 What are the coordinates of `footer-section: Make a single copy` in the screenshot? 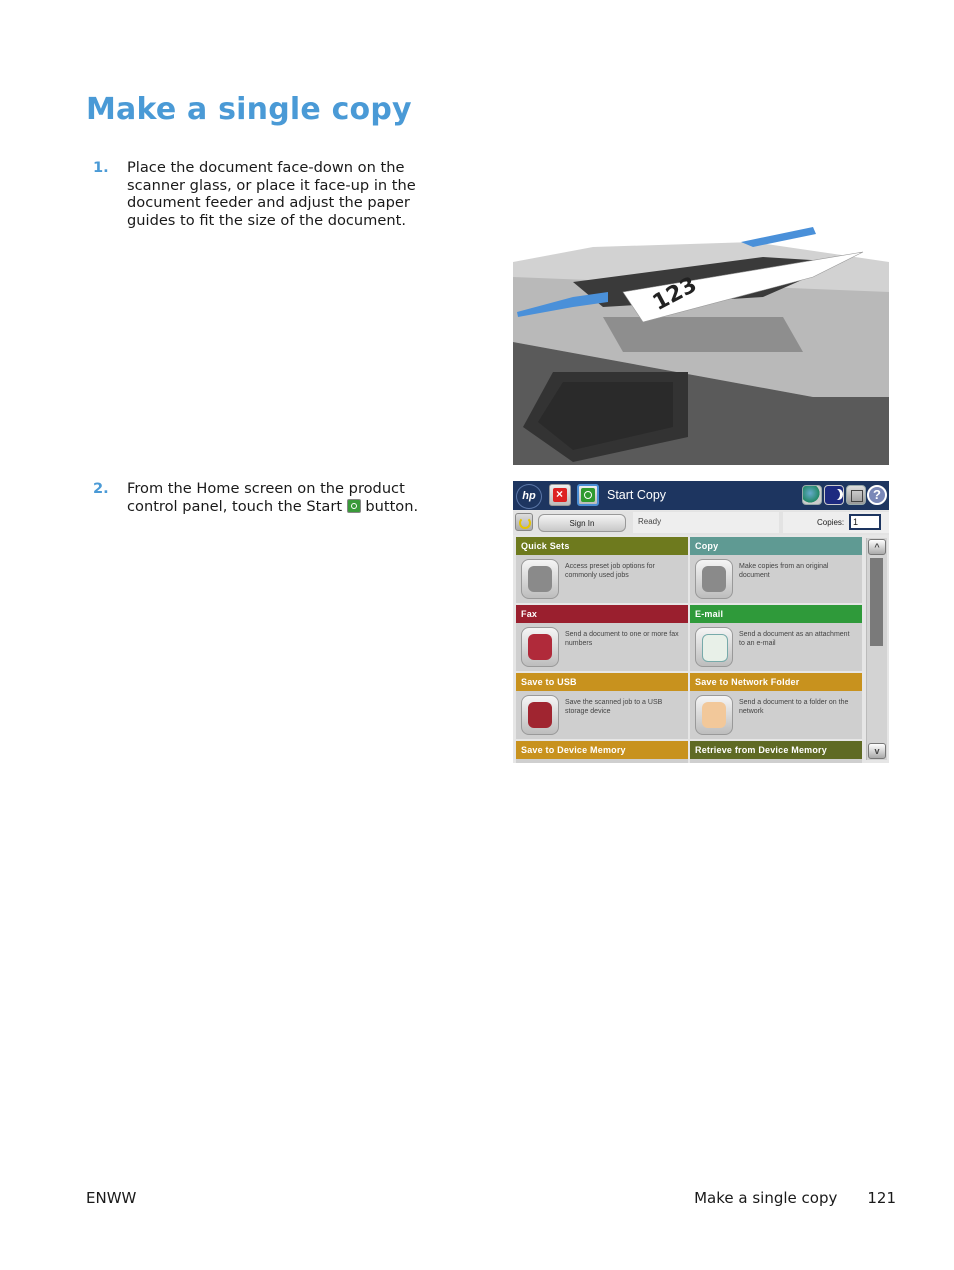 It's located at (766, 1198).